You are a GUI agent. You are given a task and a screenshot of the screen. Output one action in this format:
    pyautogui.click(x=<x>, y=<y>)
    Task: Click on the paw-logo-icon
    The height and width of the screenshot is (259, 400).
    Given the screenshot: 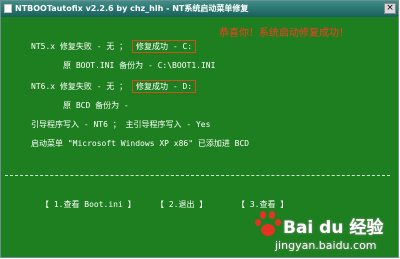 What is the action you would take?
    pyautogui.click(x=270, y=226)
    